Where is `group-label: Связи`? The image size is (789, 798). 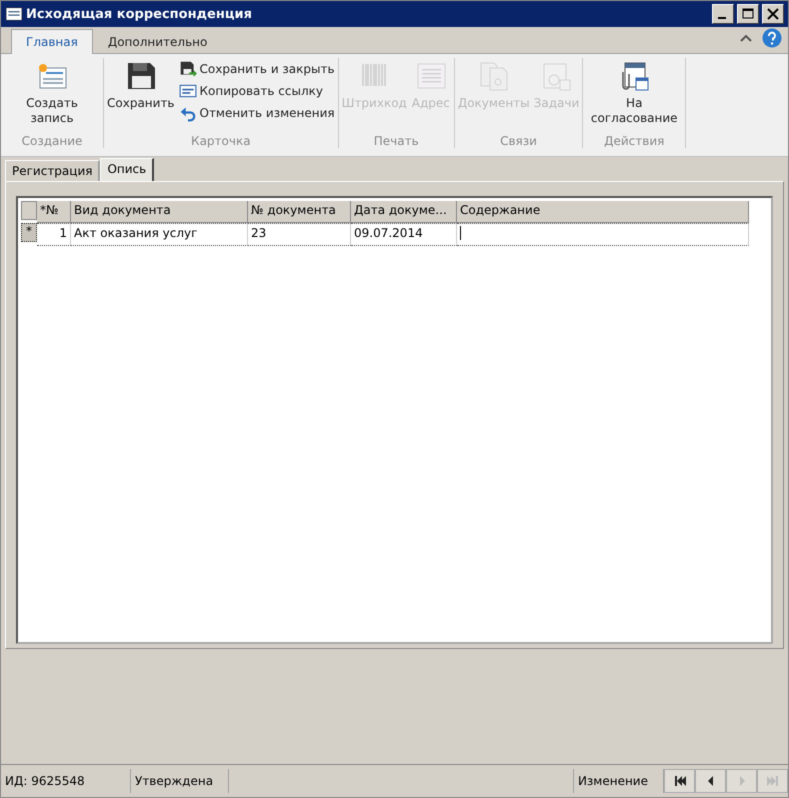 group-label: Связи is located at coordinates (518, 141).